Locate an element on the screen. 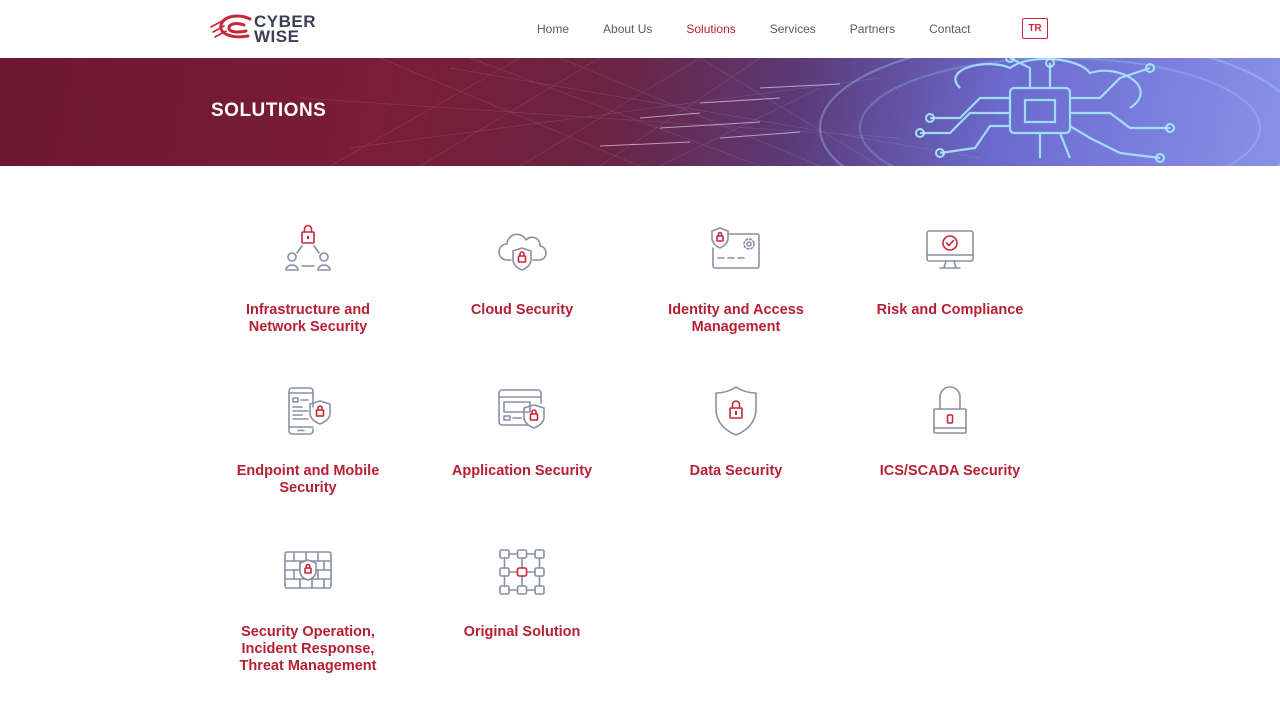 The width and height of the screenshot is (1280, 720). solution-data-security: Data Security is located at coordinates (736, 431).